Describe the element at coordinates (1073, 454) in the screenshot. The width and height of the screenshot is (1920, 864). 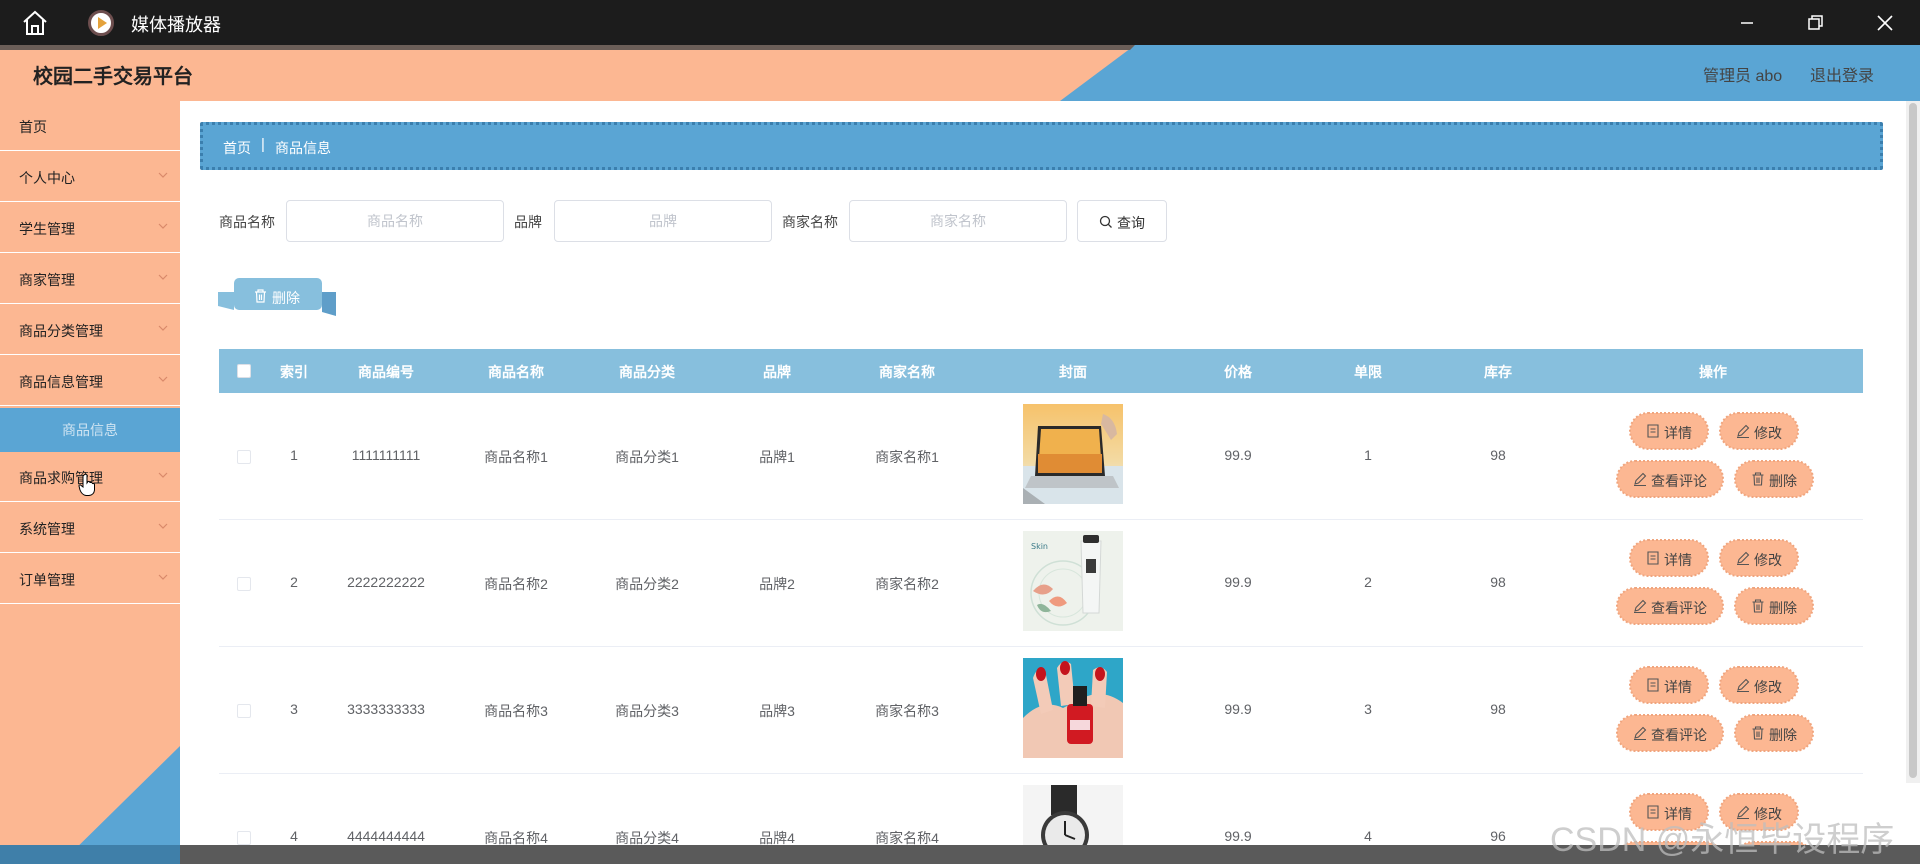
I see `cover-image-laptop` at that location.